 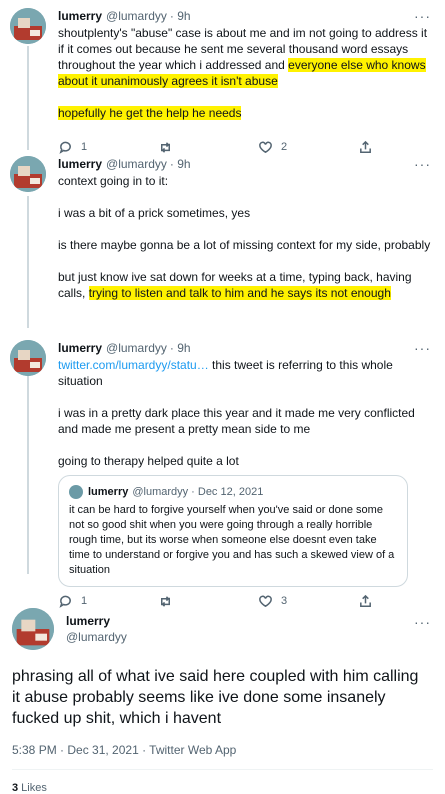 What do you see at coordinates (108, 492) in the screenshot?
I see `quote-display-name: lumerry` at bounding box center [108, 492].